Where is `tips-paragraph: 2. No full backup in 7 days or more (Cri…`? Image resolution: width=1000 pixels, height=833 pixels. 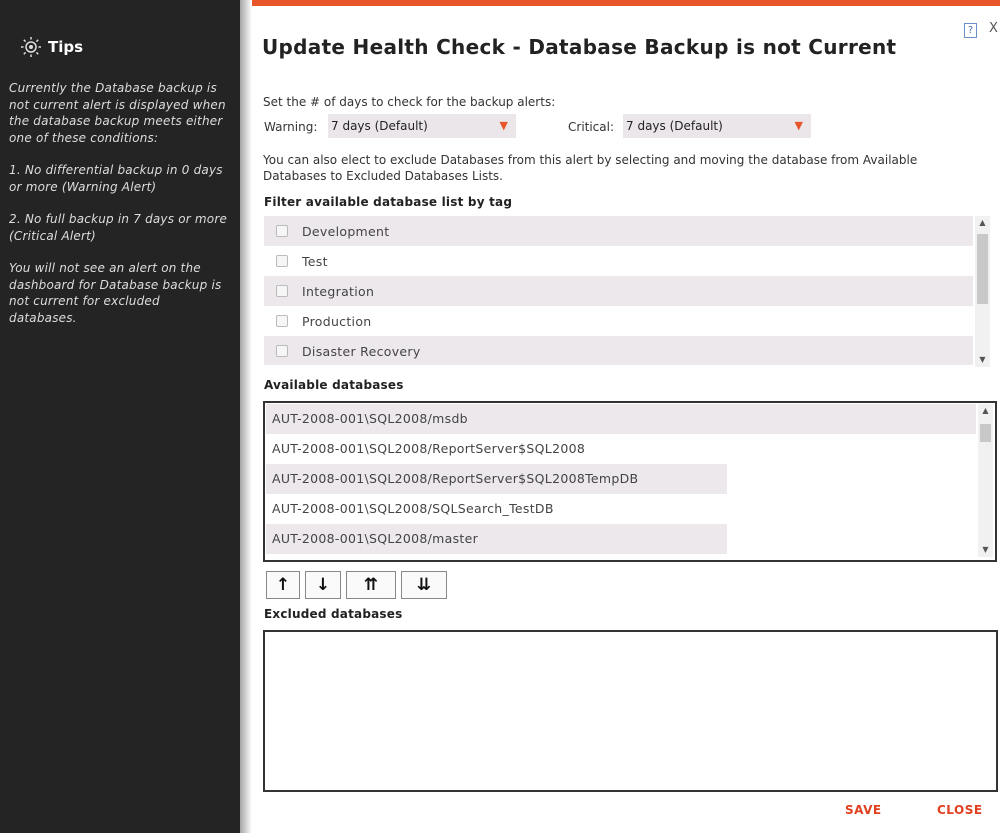
tips-paragraph: 2. No full backup in 7 days or more (Cri… is located at coordinates (118, 227).